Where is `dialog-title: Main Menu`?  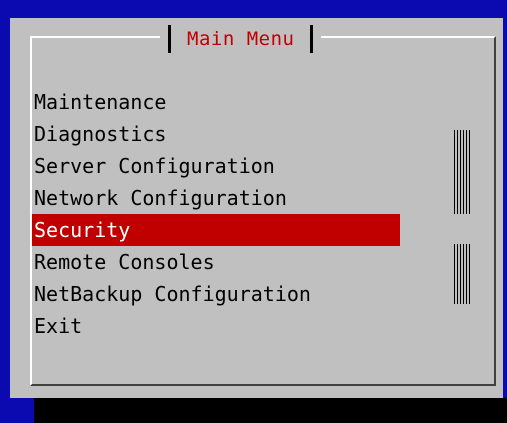
dialog-title: Main Menu is located at coordinates (241, 39).